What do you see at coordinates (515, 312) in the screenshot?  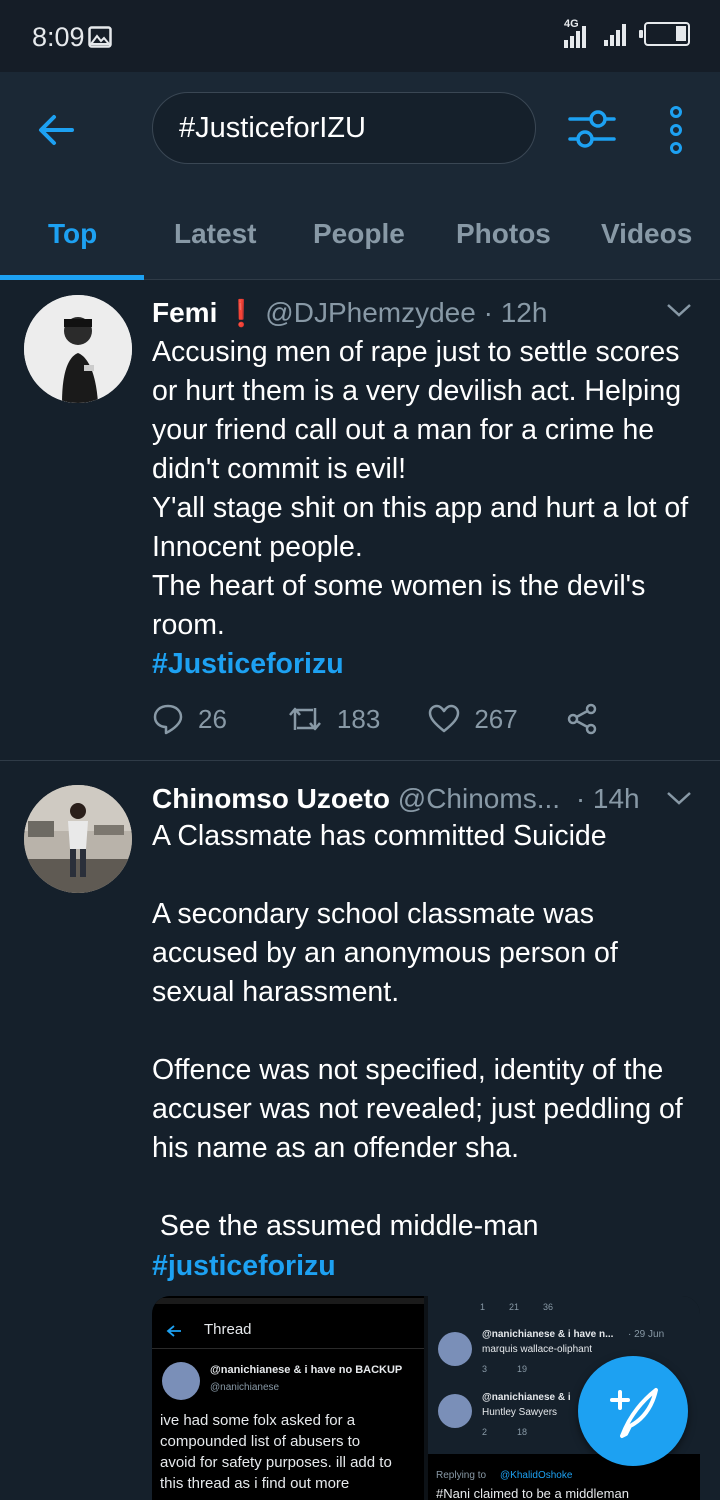 I see `timestamp: · 12h` at bounding box center [515, 312].